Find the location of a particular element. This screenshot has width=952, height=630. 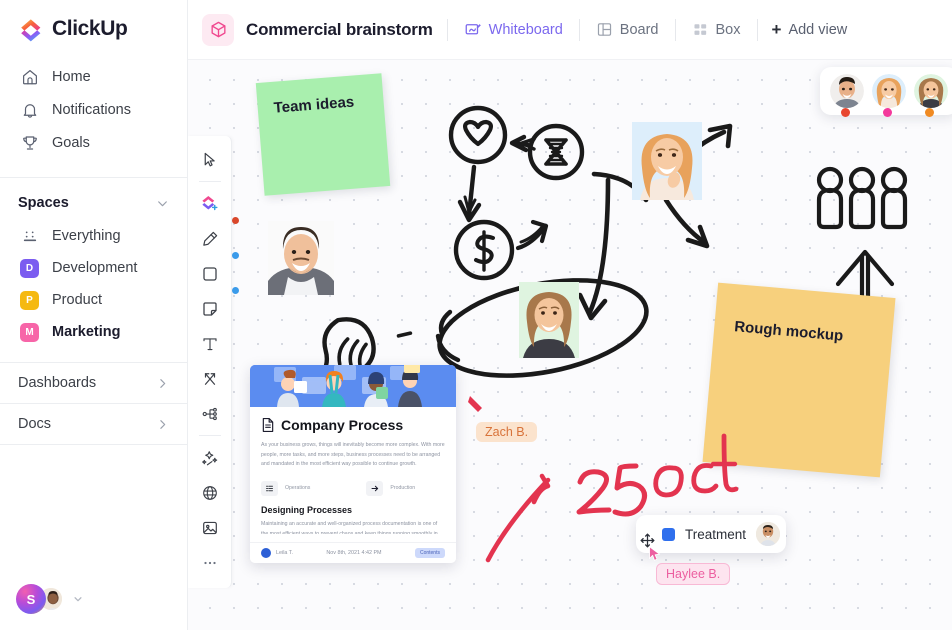

cursor-label-haylee: Haylee B. is located at coordinates (693, 574).